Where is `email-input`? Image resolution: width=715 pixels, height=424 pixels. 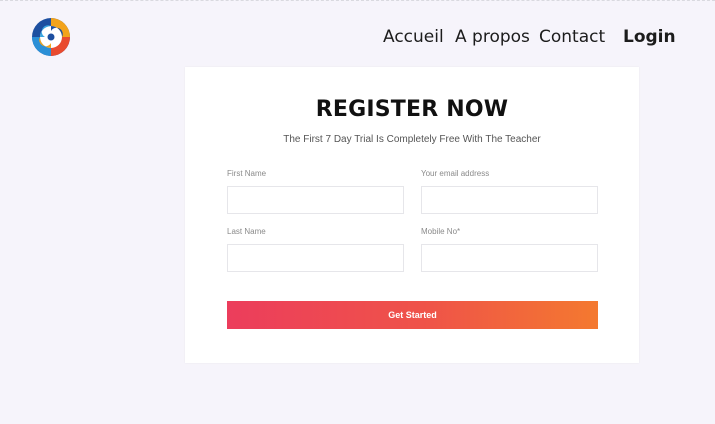
email-input is located at coordinates (509, 200).